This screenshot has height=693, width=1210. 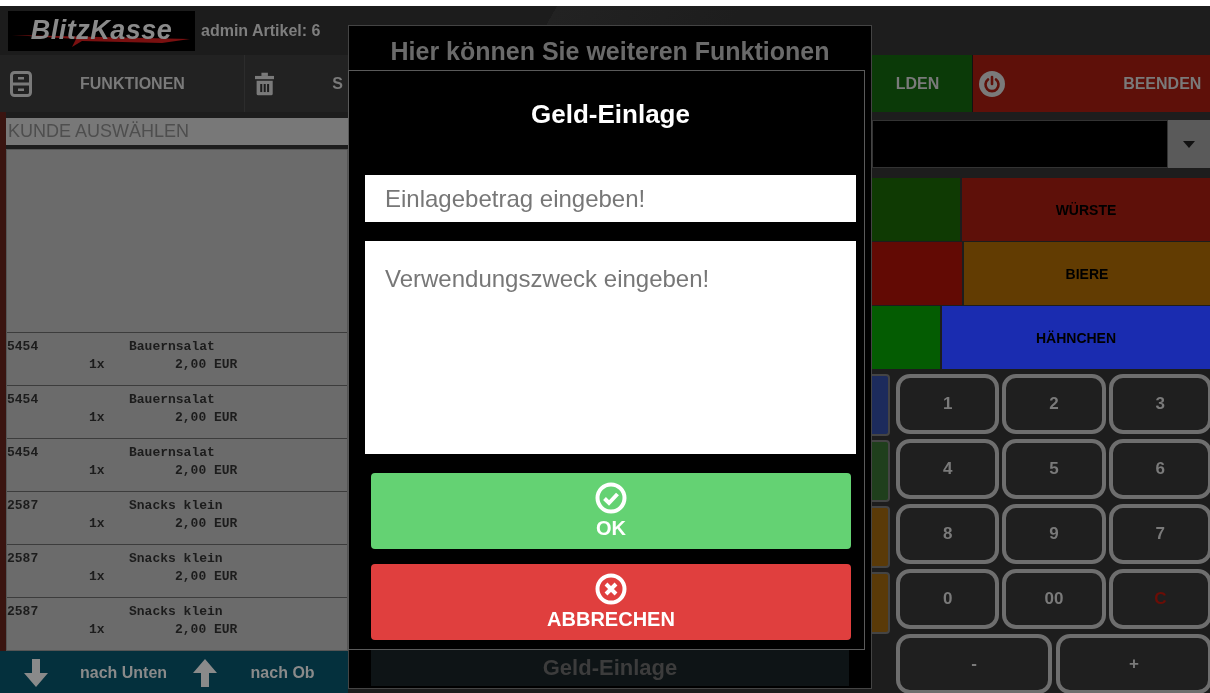 I want to click on drawer-icon, so click(x=21, y=83).